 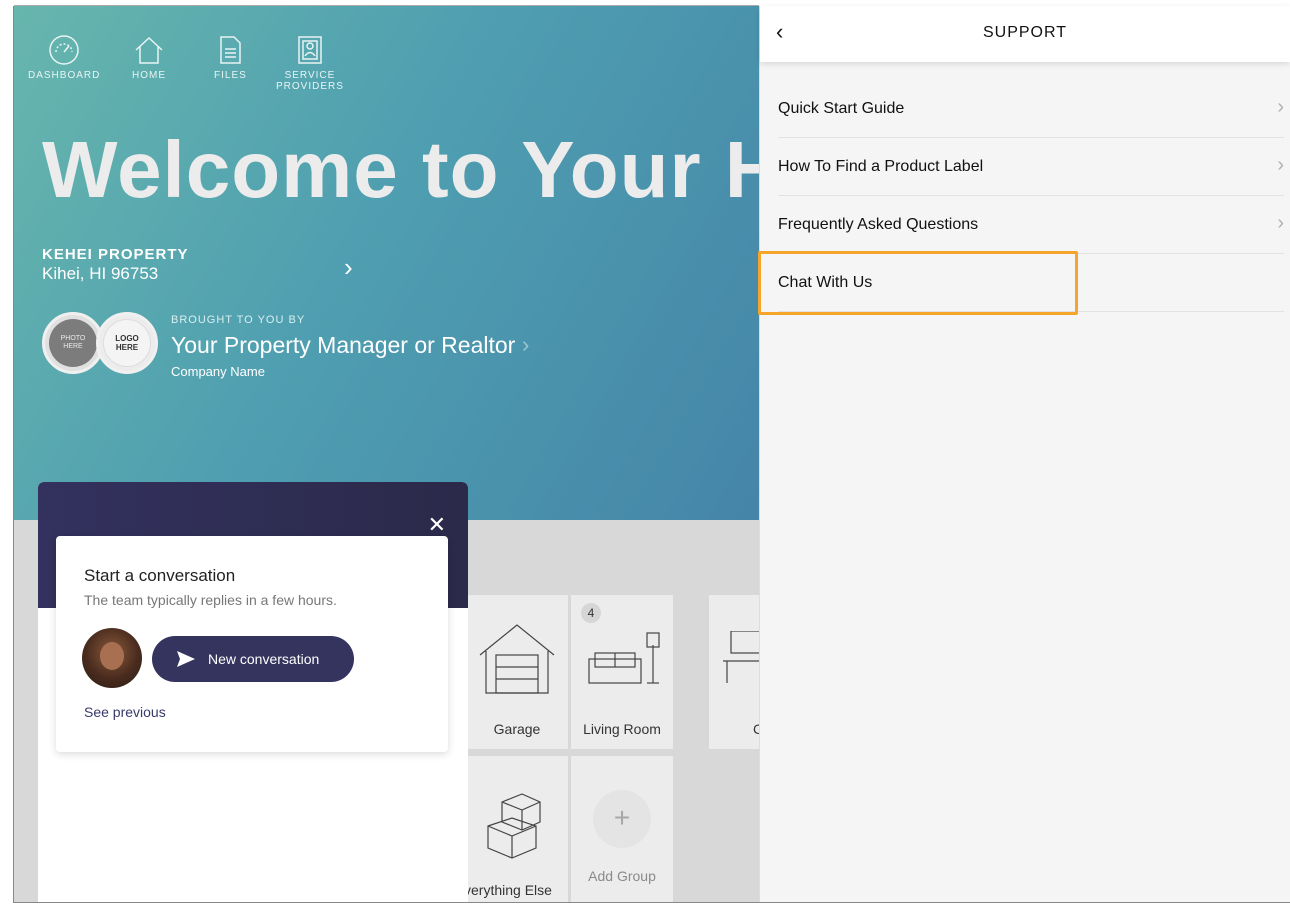 I want to click on group-tile-partial: C, so click(x=734, y=672).